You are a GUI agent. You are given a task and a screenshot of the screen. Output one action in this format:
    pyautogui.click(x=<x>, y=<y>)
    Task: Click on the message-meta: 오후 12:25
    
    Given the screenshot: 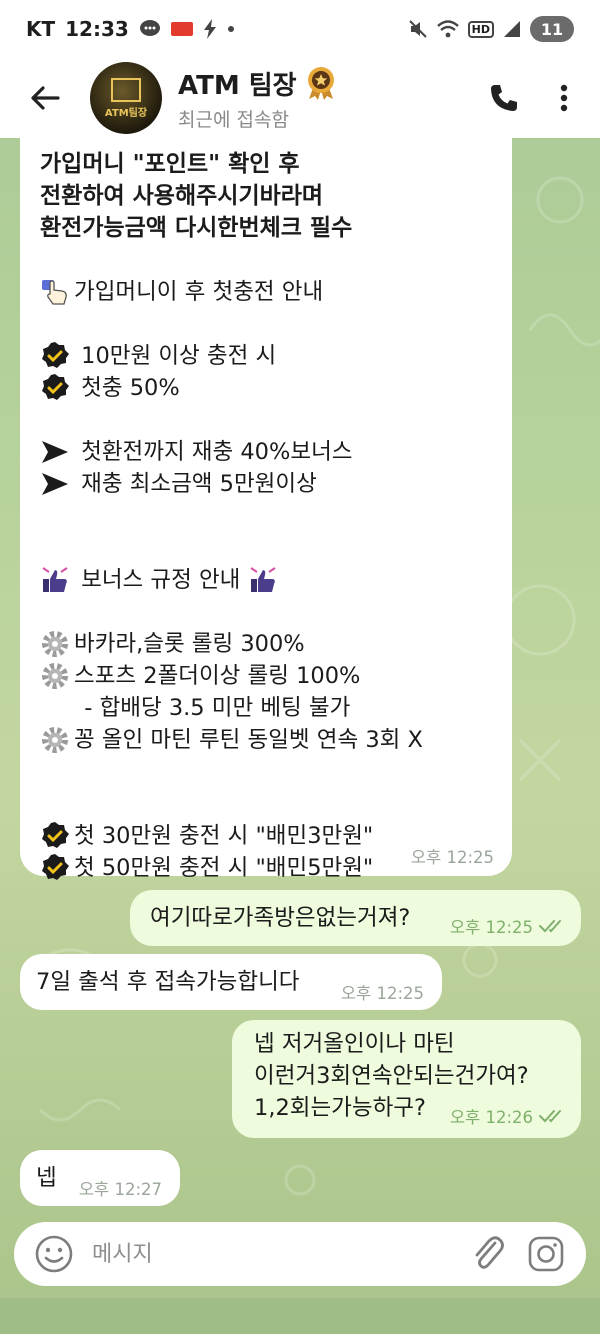 What is the action you would take?
    pyautogui.click(x=508, y=926)
    